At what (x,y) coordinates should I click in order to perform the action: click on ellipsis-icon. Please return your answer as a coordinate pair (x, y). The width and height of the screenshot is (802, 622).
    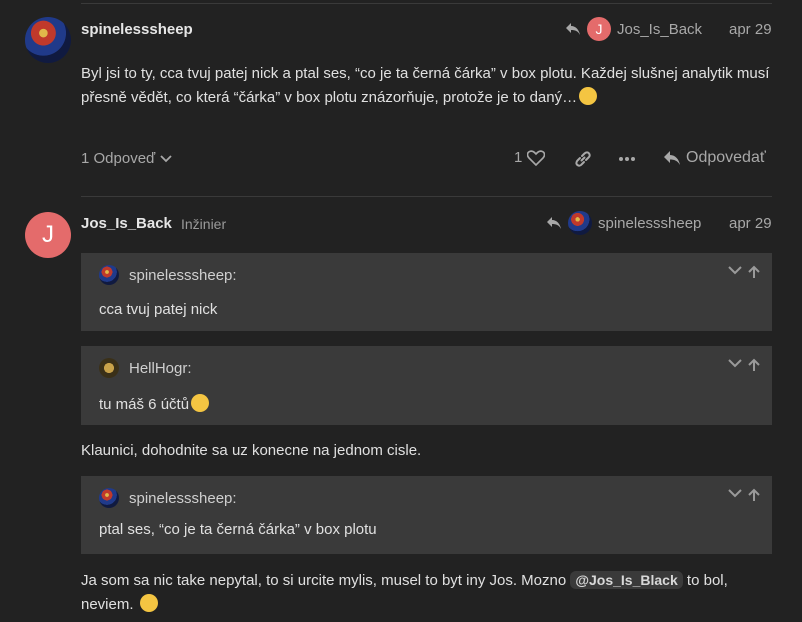
    Looking at the image, I should click on (627, 159).